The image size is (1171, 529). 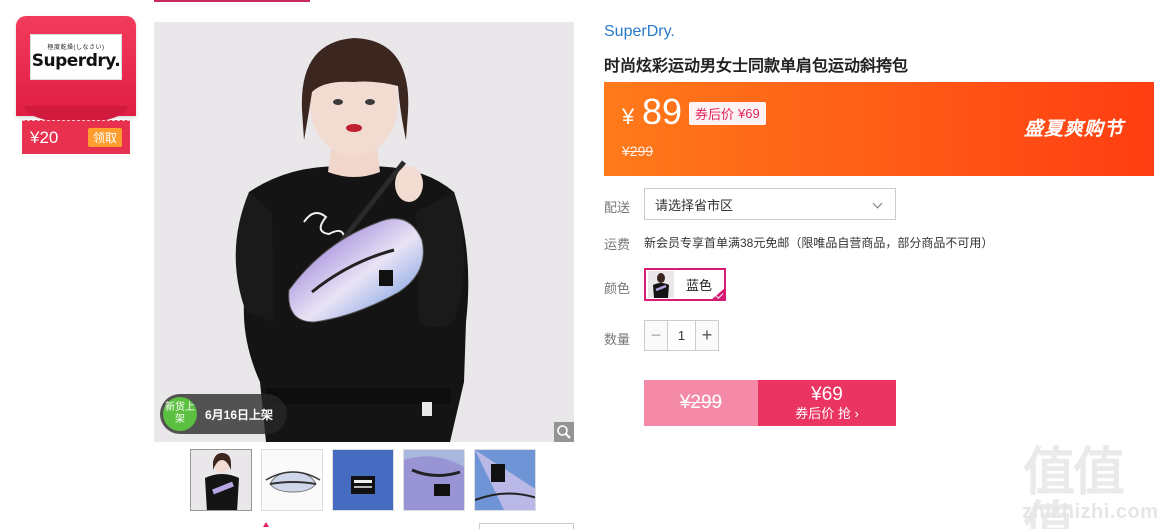 What do you see at coordinates (44, 137) in the screenshot?
I see `coupon-amount: ¥20` at bounding box center [44, 137].